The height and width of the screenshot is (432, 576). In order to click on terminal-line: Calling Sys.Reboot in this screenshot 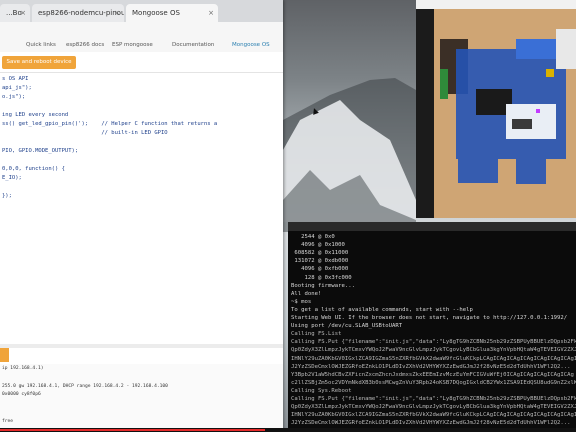, I will do `click(321, 390)`.